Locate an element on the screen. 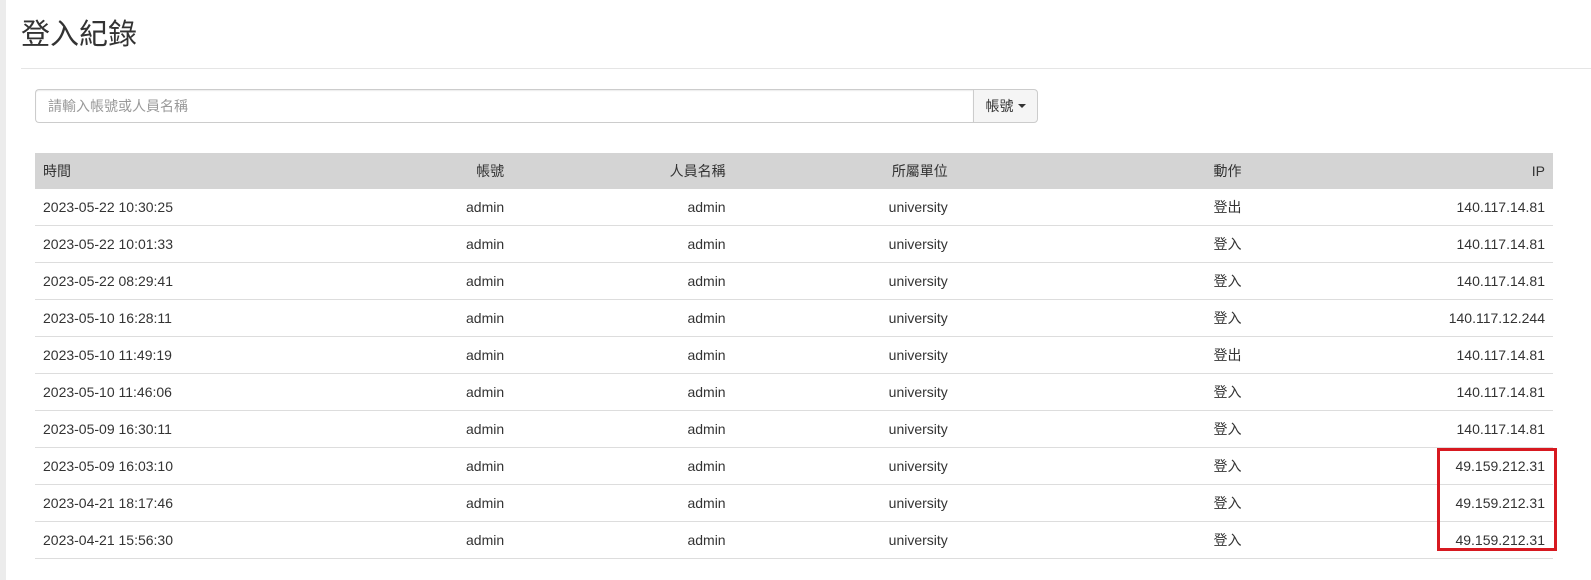 The image size is (1591, 580). header-name: 人員名稱 is located at coordinates (697, 171).